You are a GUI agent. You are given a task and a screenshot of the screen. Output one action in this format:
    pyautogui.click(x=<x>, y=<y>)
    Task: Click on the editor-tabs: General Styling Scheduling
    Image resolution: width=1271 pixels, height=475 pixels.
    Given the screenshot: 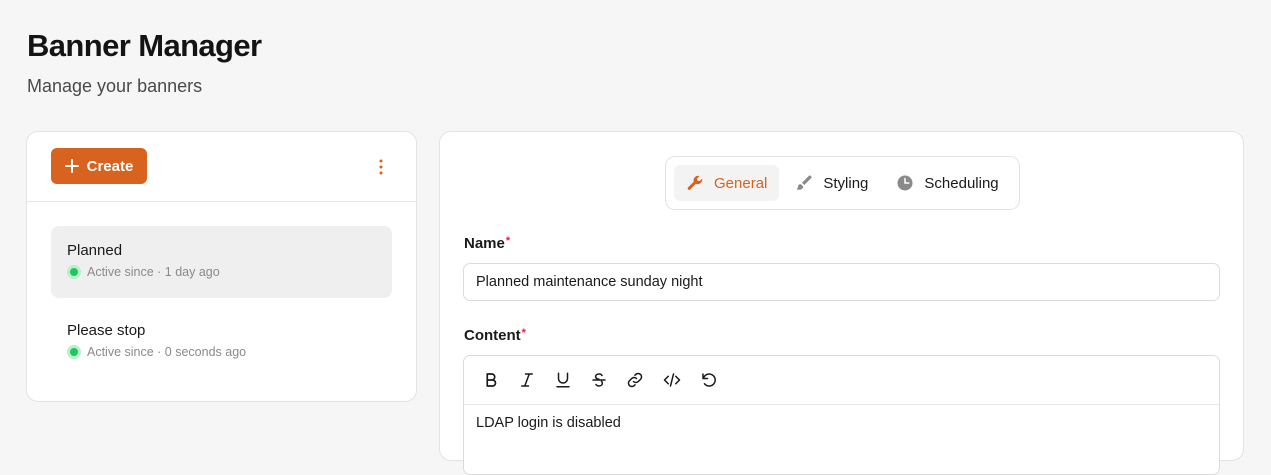 What is the action you would take?
    pyautogui.click(x=842, y=183)
    